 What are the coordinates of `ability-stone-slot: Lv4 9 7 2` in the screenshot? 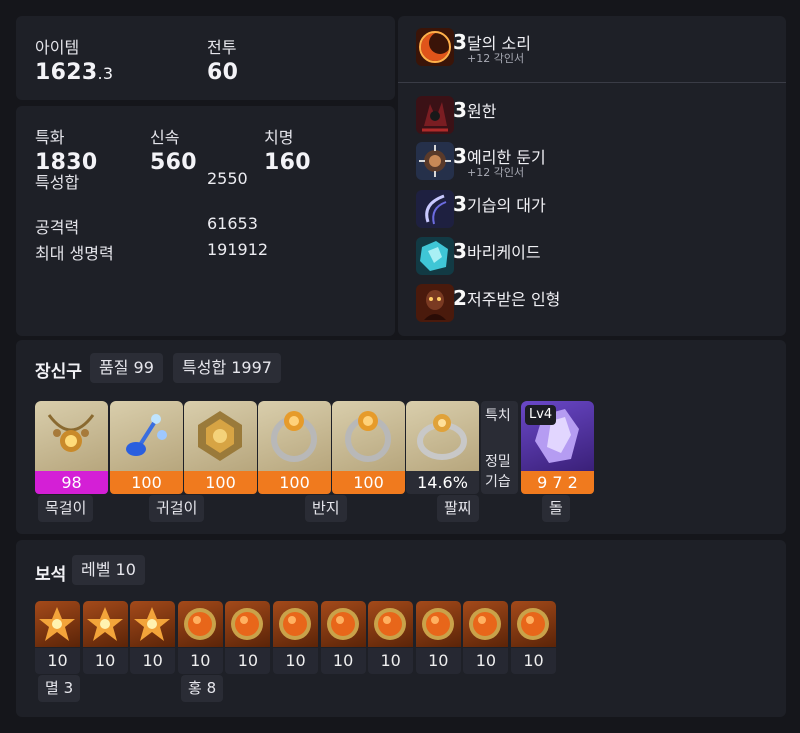 It's located at (557, 447).